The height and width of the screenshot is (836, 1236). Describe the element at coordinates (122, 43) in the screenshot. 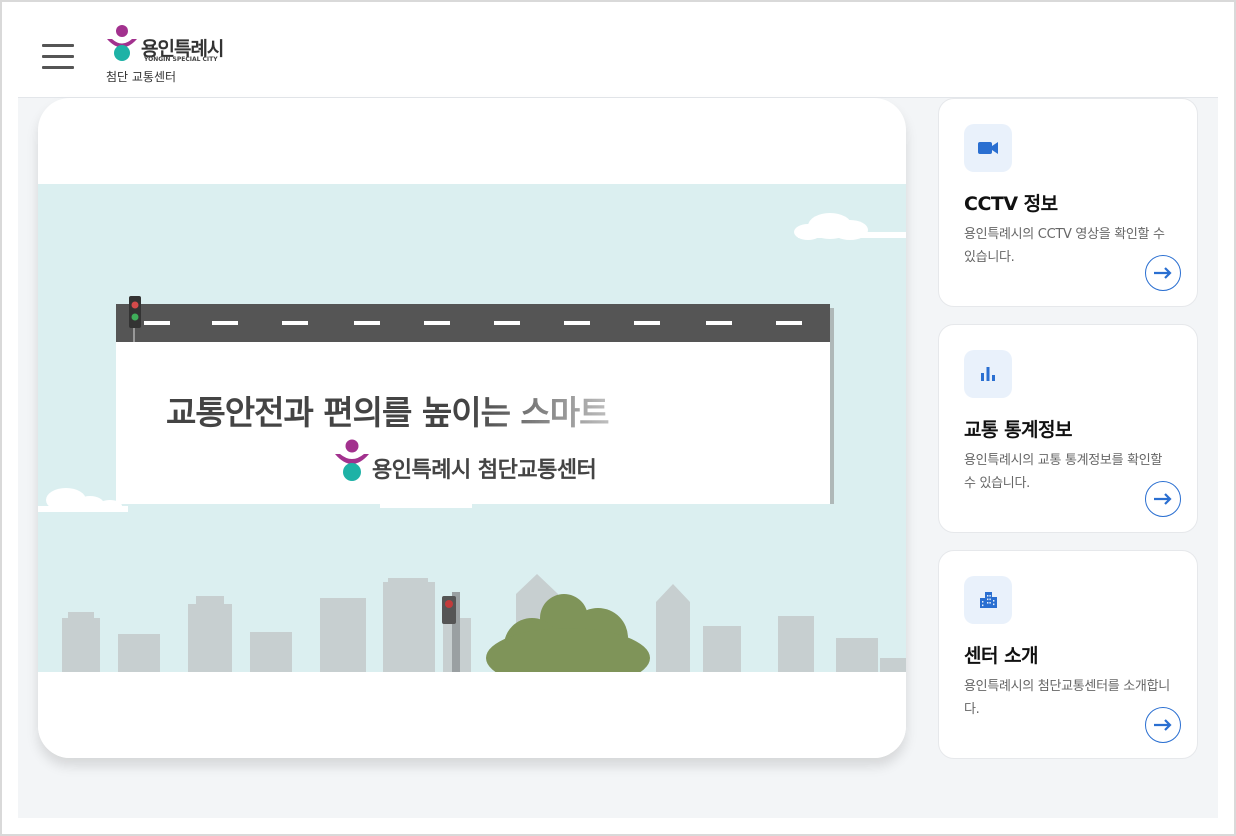

I see `yongin-emblem-icon` at that location.